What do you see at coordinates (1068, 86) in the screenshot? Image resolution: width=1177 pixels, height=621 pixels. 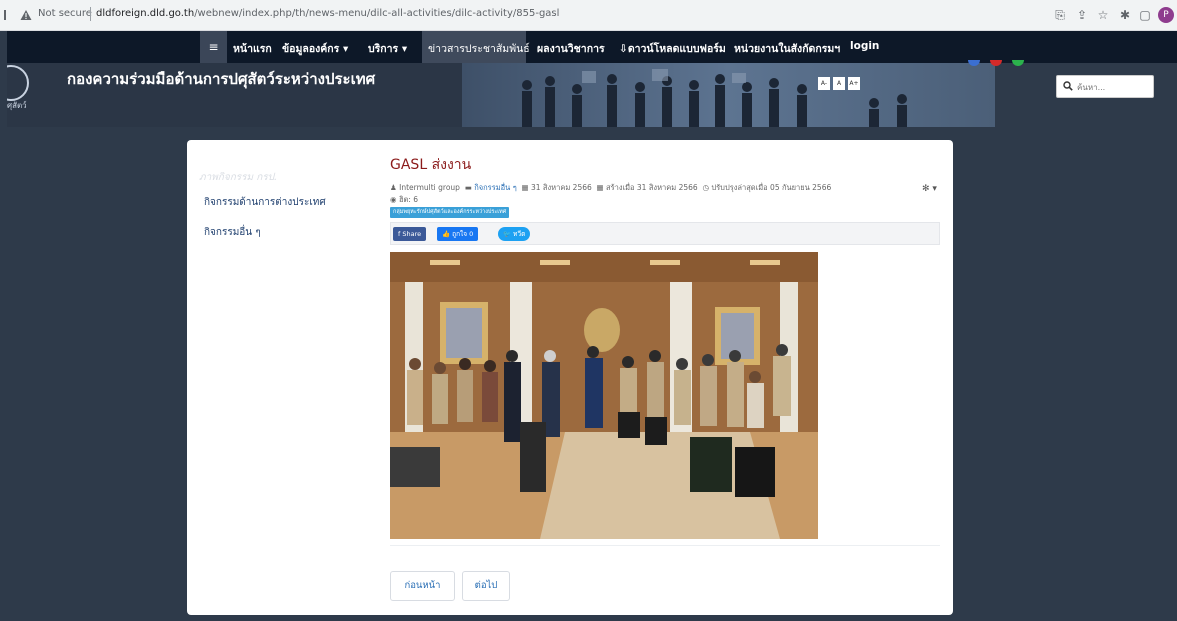 I see `search-icon` at bounding box center [1068, 86].